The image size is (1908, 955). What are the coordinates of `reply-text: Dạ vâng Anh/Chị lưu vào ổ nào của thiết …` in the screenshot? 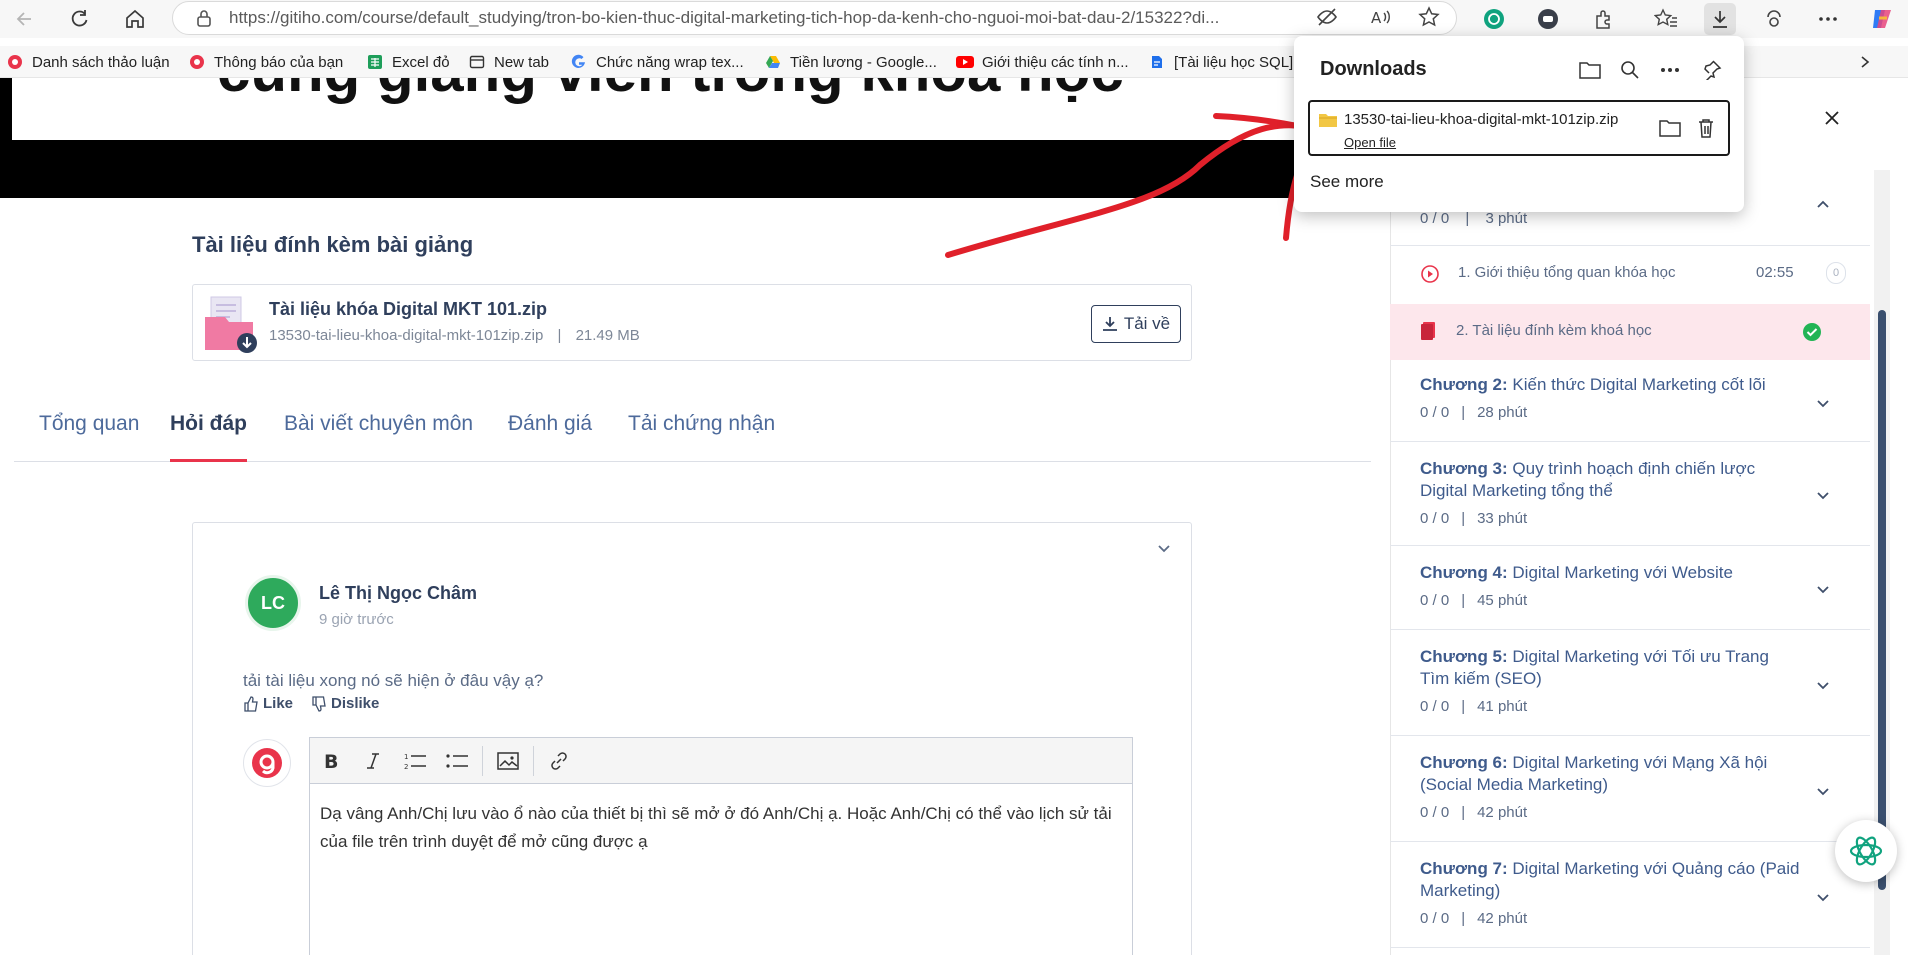 It's located at (721, 828).